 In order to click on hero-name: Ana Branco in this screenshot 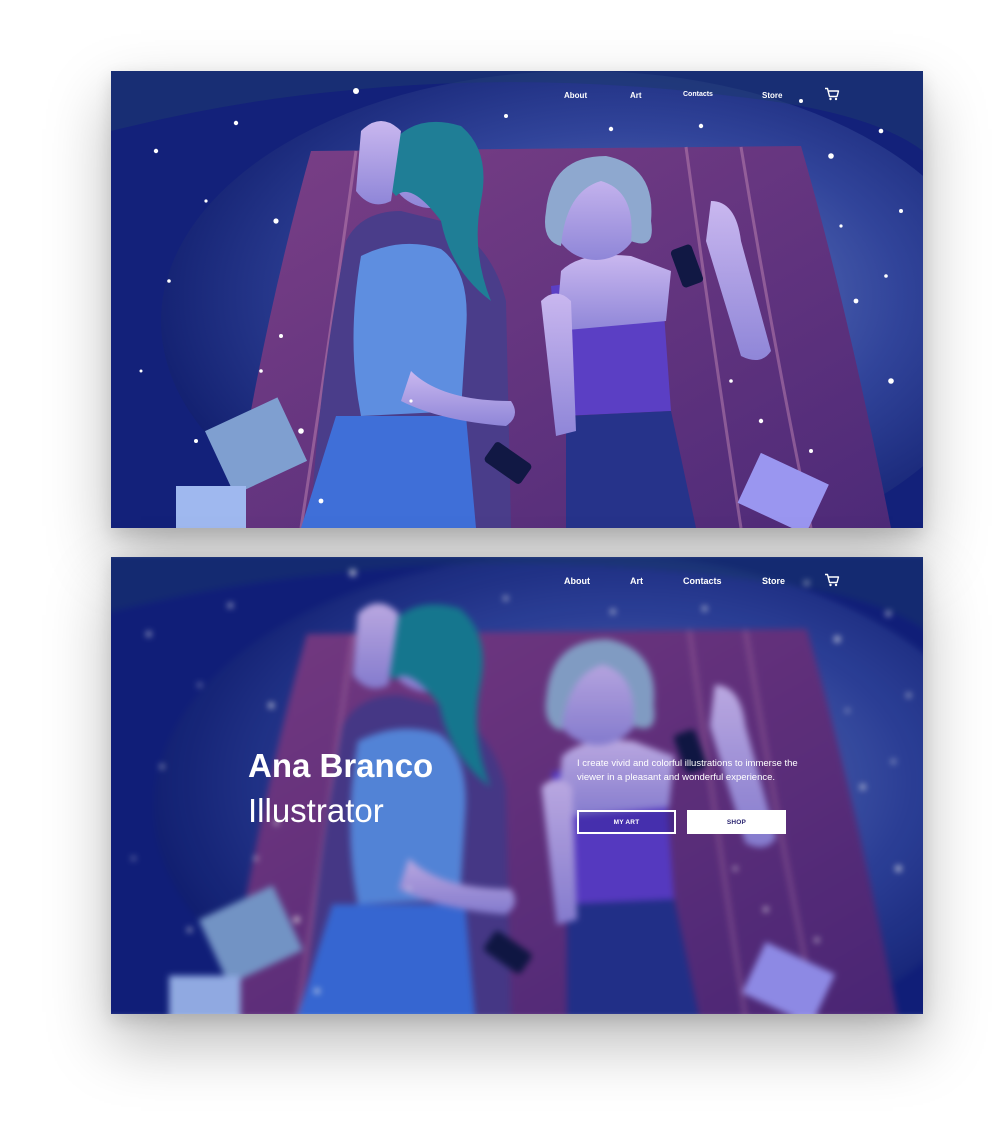, I will do `click(341, 765)`.